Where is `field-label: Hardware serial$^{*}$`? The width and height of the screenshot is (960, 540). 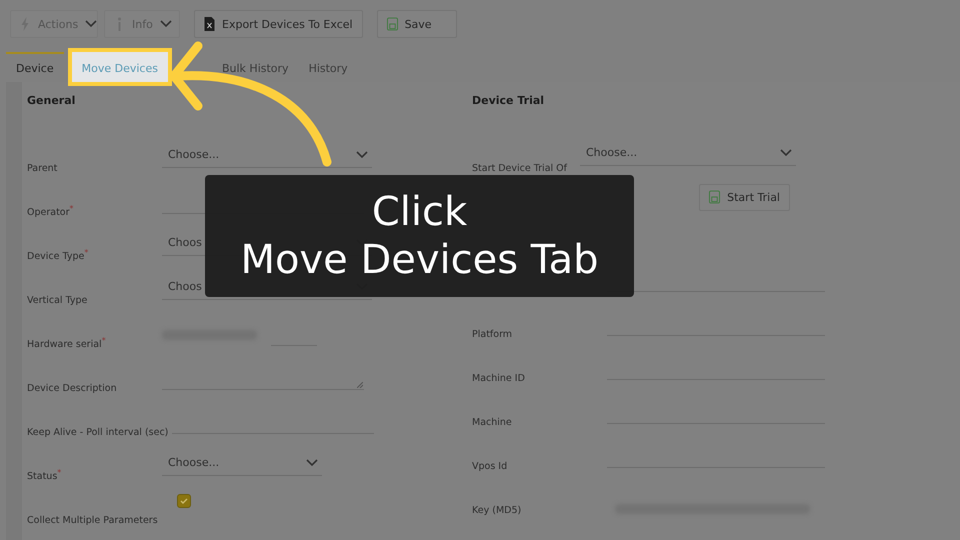 field-label: Hardware serial$^{*}$ is located at coordinates (67, 344).